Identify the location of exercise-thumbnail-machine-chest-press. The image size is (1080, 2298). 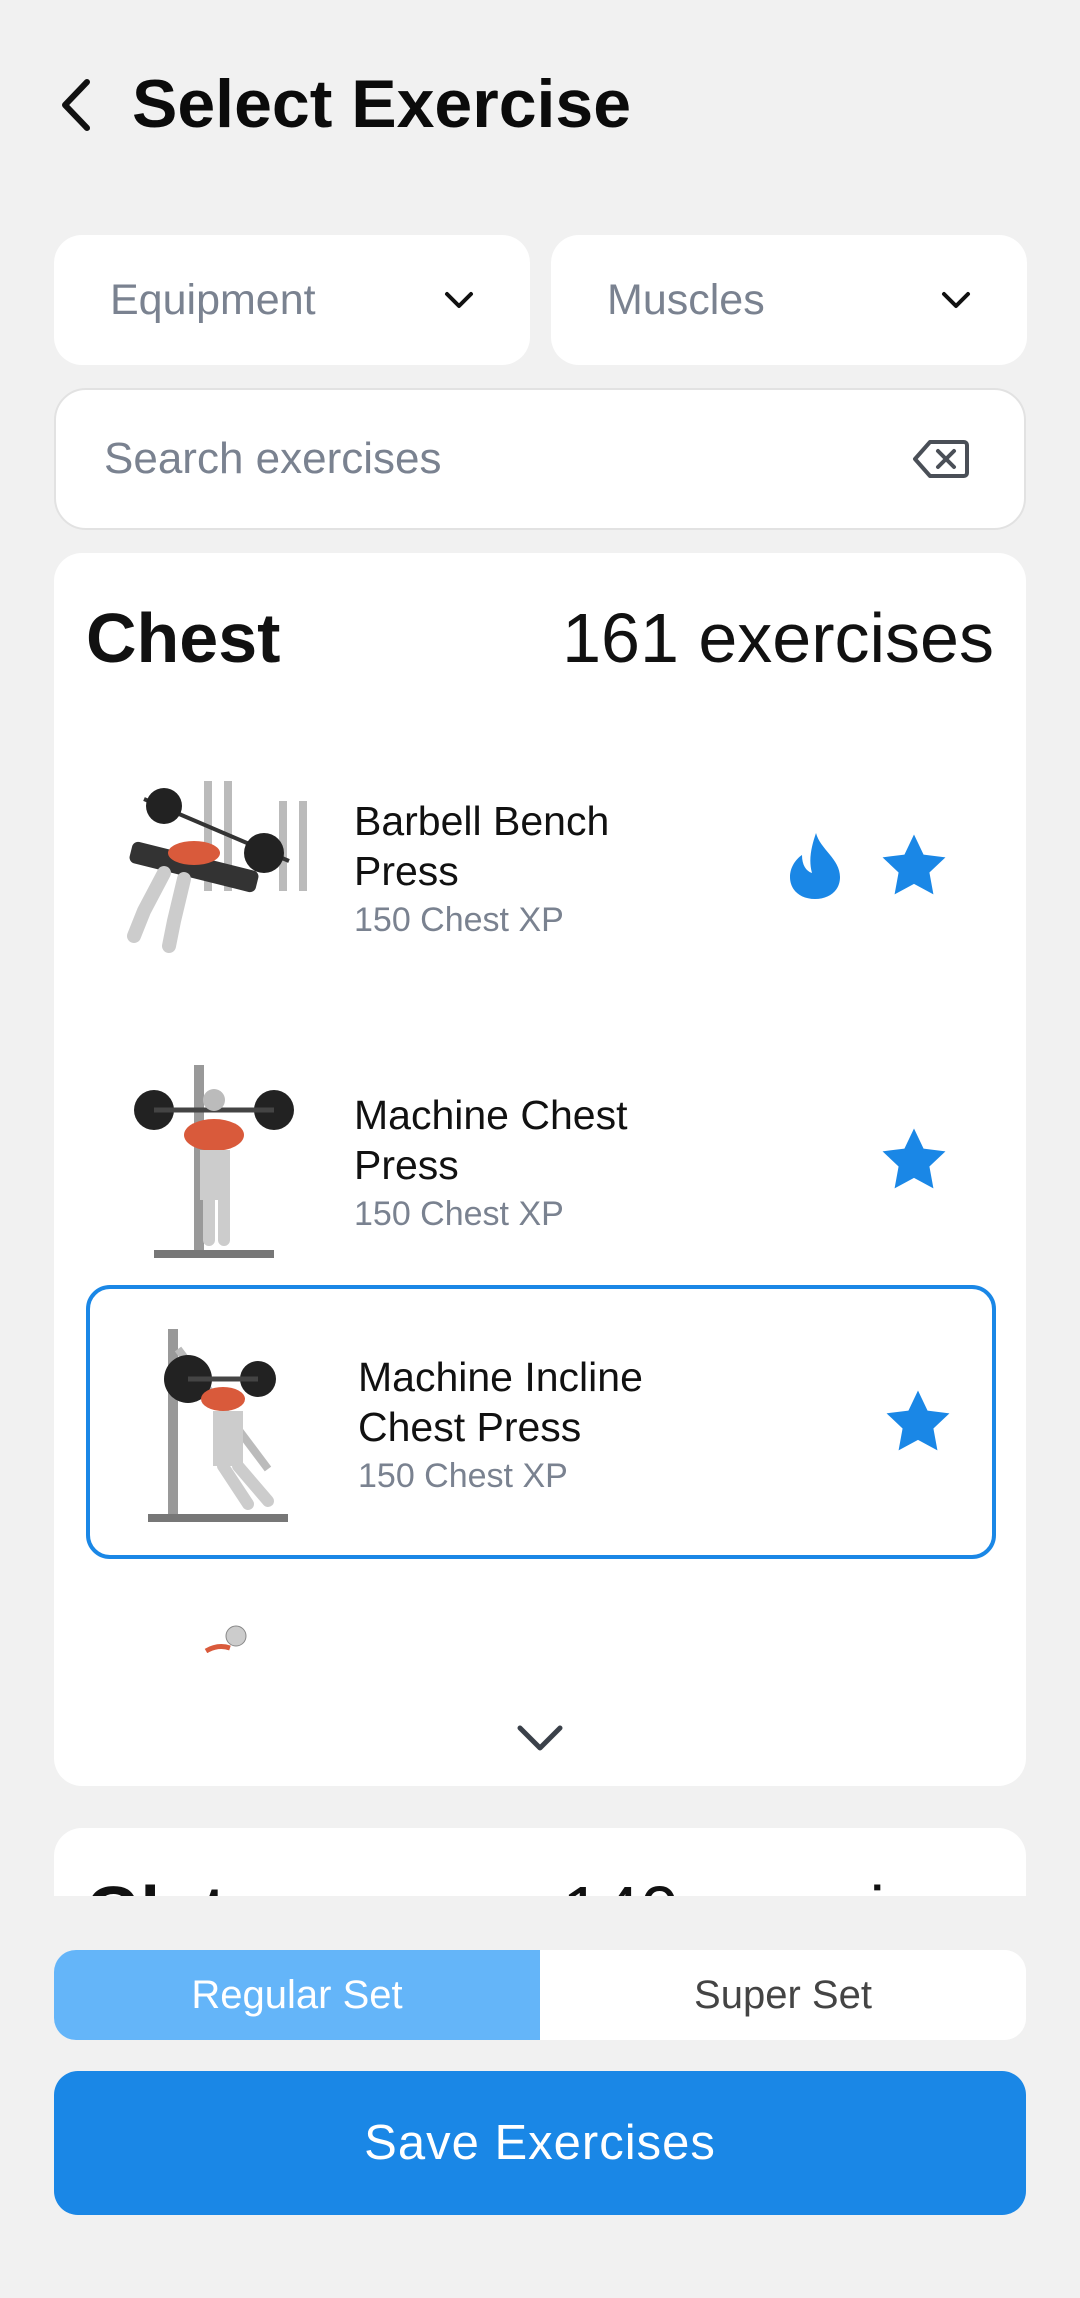
(214, 1161).